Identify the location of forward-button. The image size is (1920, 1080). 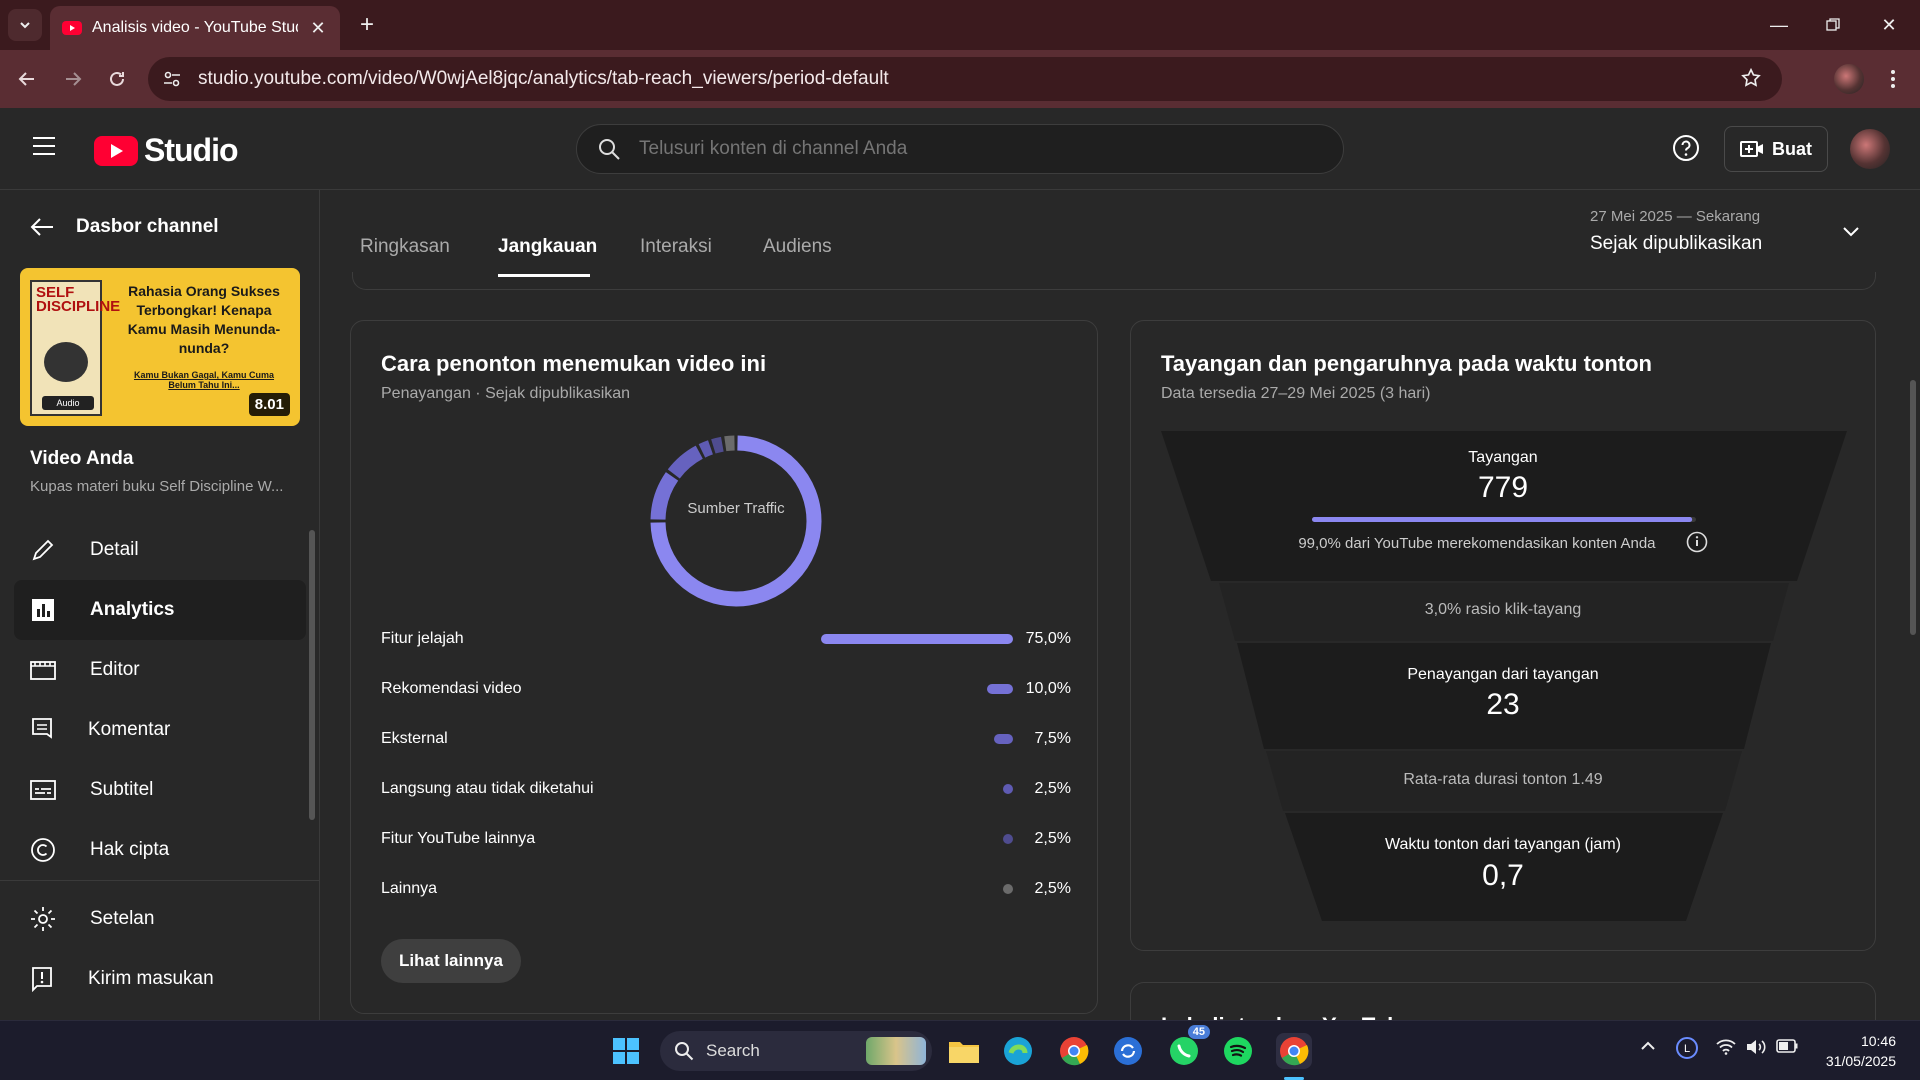
(73, 79).